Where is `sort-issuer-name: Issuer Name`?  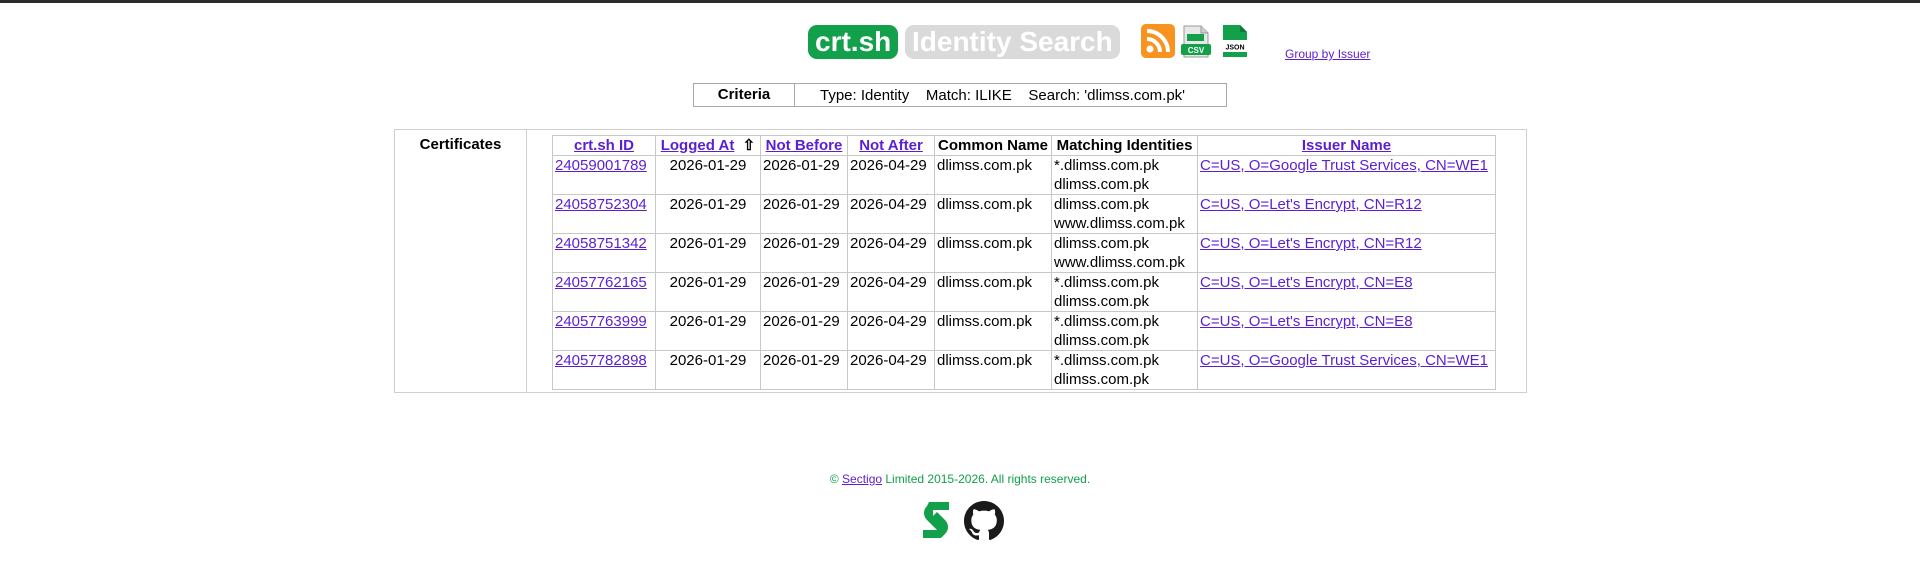 sort-issuer-name: Issuer Name is located at coordinates (1346, 145).